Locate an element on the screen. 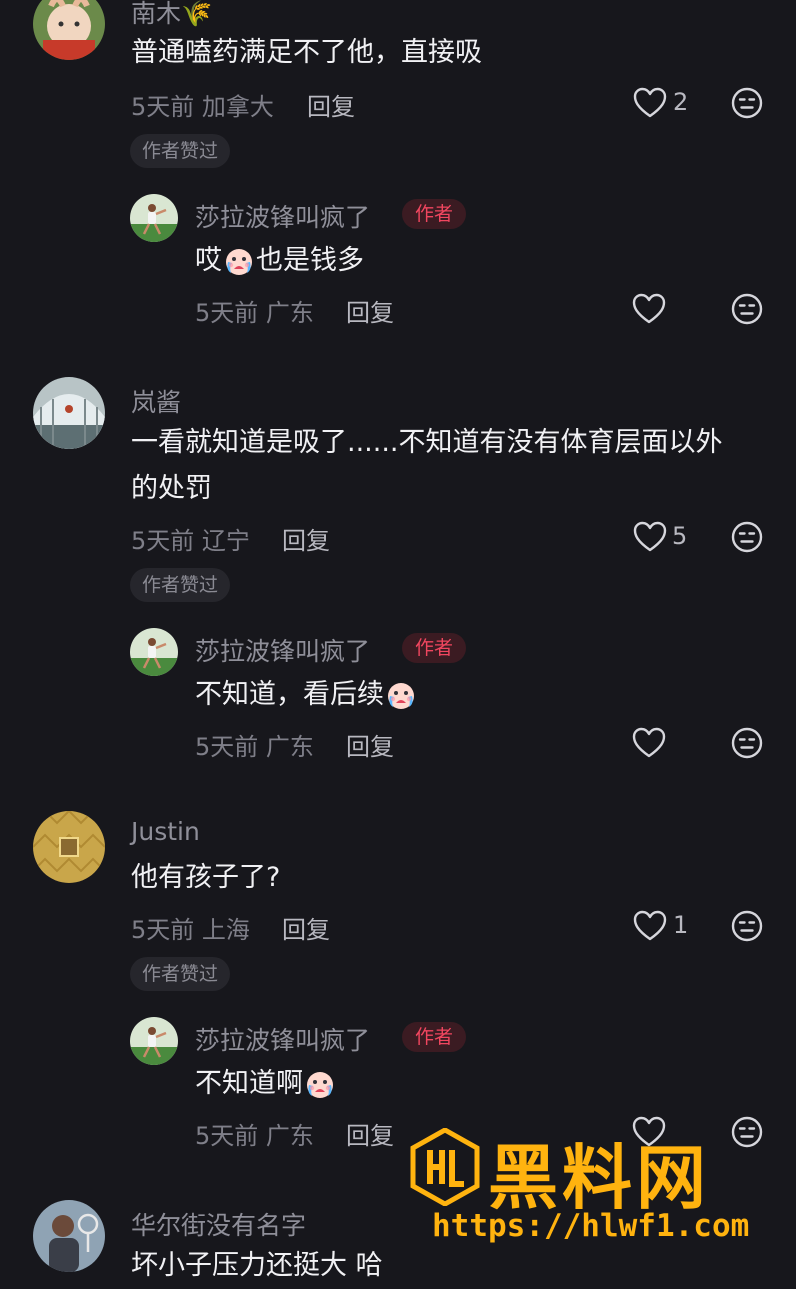 Image resolution: width=796 pixels, height=1289 pixels. reply-text: 不知道啊 is located at coordinates (266, 1084).